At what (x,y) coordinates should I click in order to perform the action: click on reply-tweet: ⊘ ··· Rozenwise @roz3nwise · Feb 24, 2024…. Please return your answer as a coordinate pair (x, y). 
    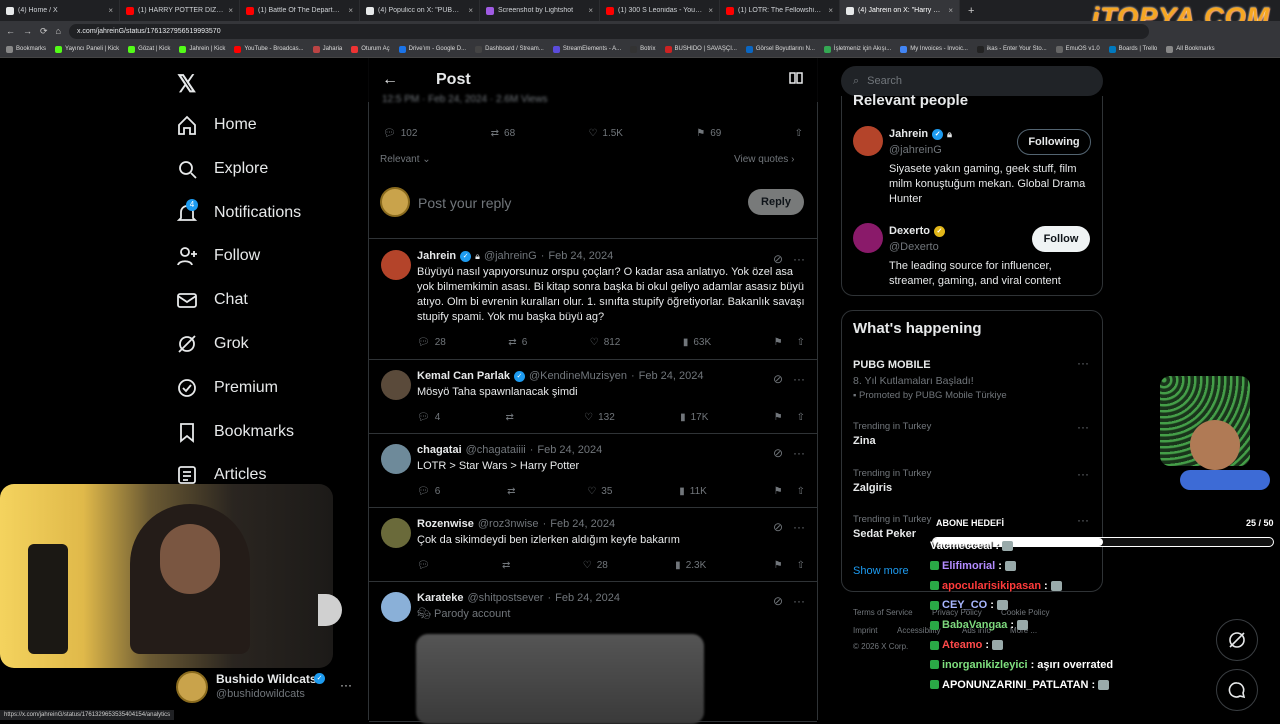
    Looking at the image, I should click on (593, 545).